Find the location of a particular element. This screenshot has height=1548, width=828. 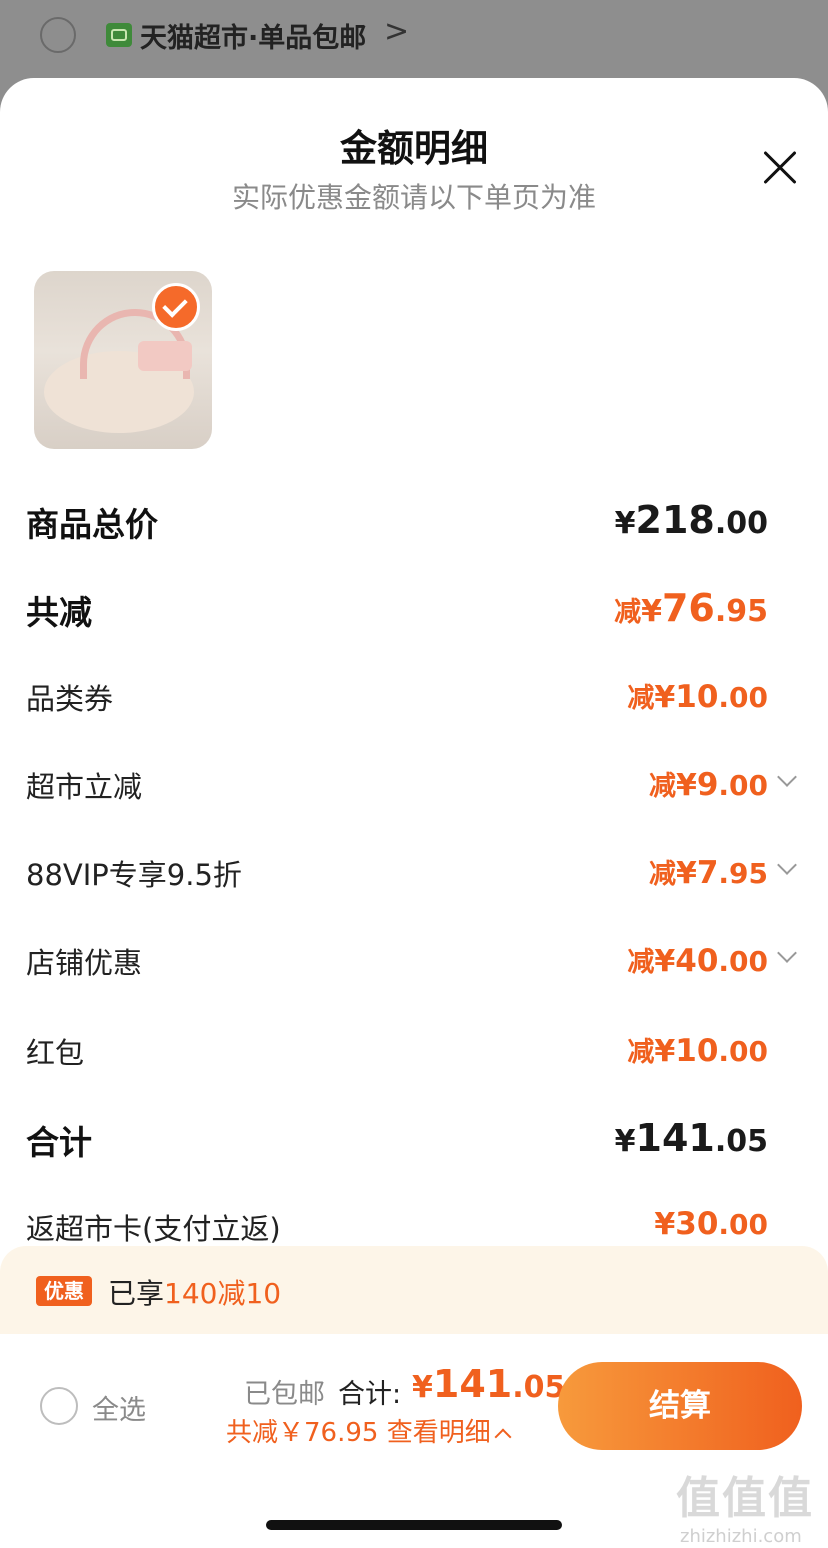

row-label: 88VIP专享9.5折 is located at coordinates (134, 875).